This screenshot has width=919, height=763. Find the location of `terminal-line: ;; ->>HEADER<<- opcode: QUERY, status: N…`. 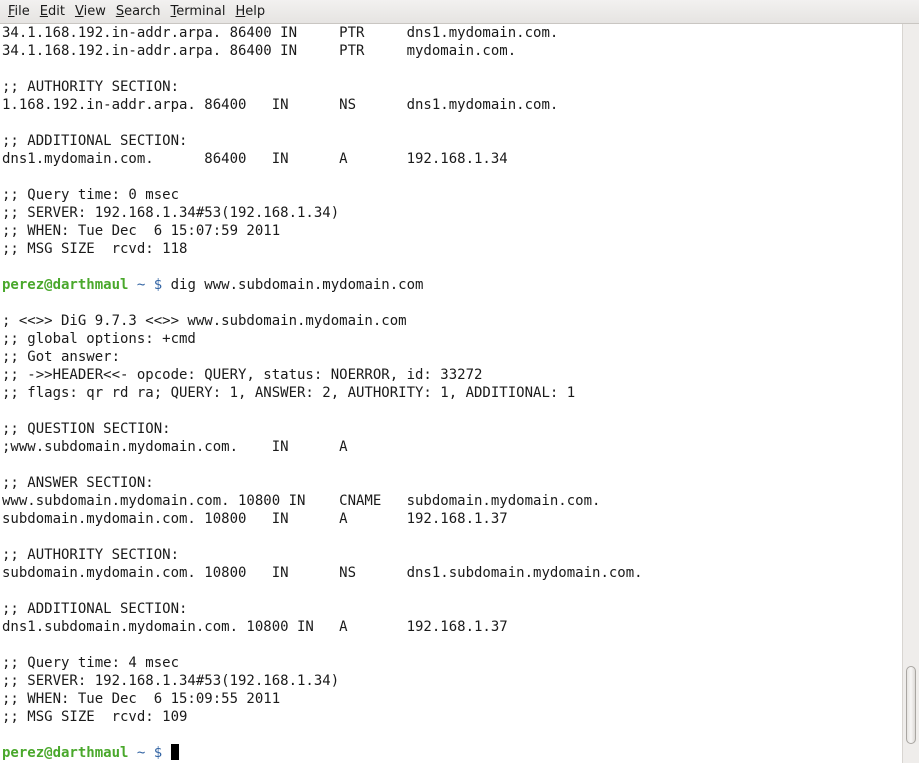

terminal-line: ;; ->>HEADER<<- opcode: QUERY, status: N… is located at coordinates (242, 375).